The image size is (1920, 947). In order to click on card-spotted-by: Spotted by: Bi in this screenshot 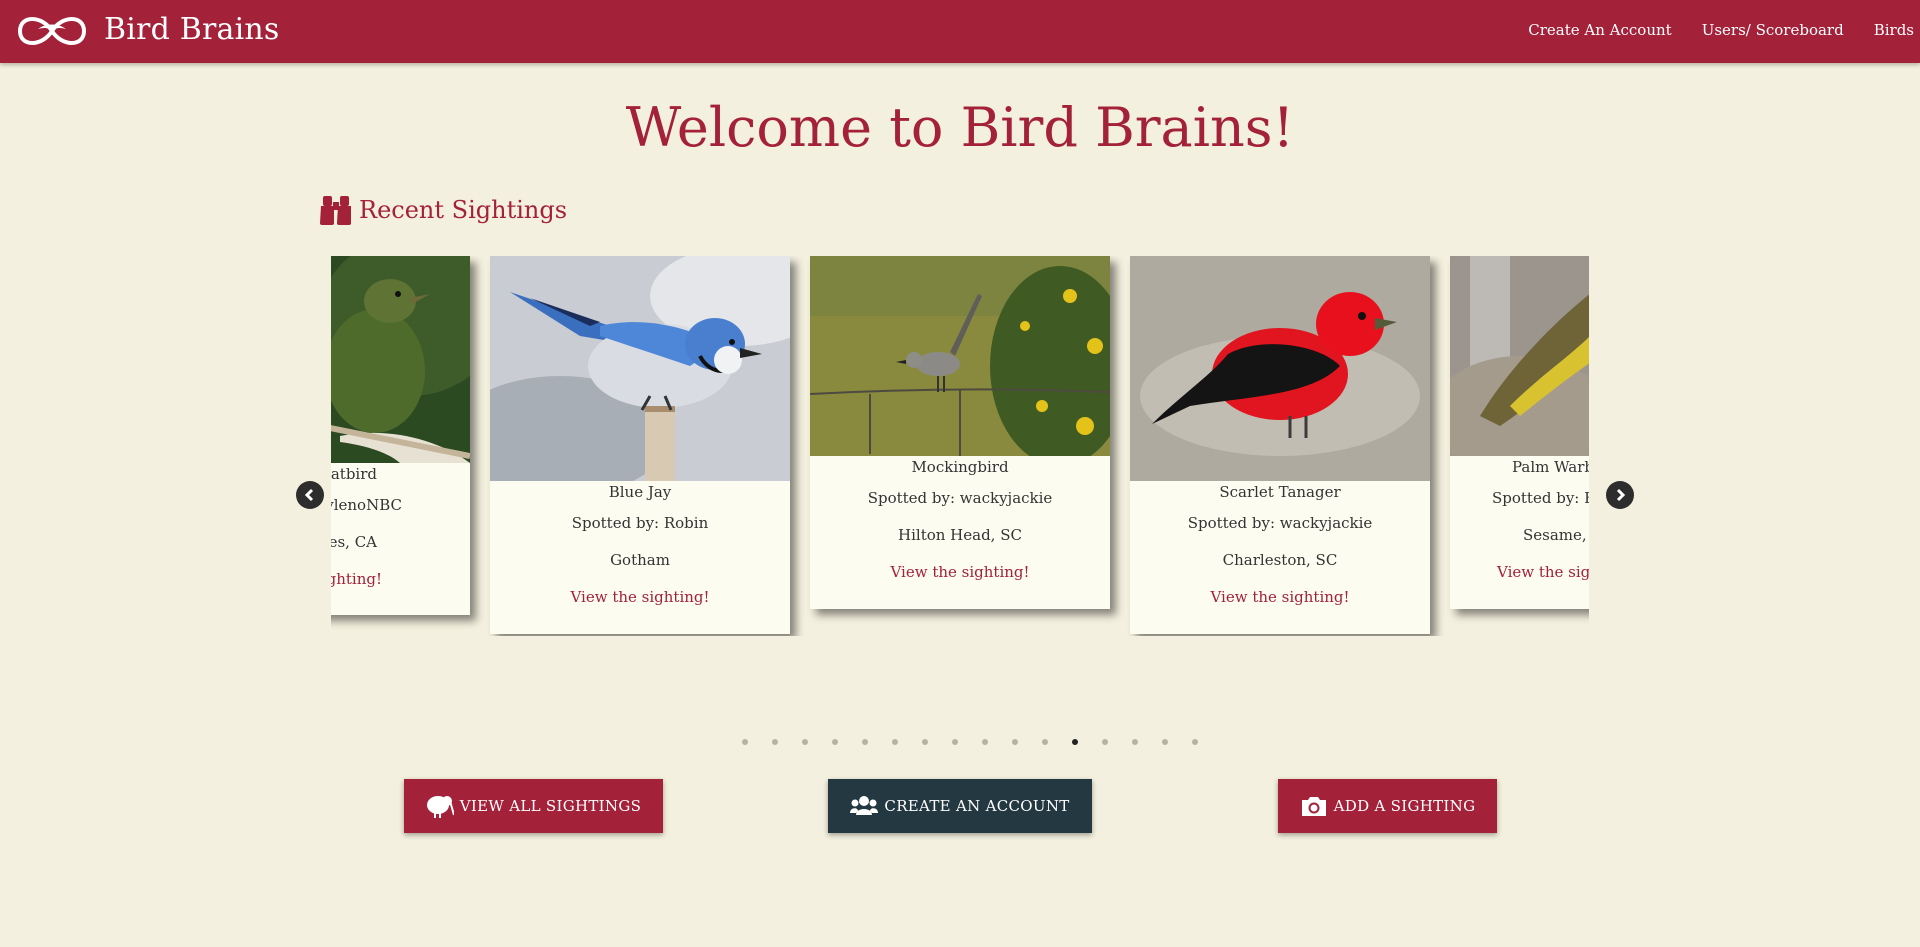, I will do `click(1540, 498)`.